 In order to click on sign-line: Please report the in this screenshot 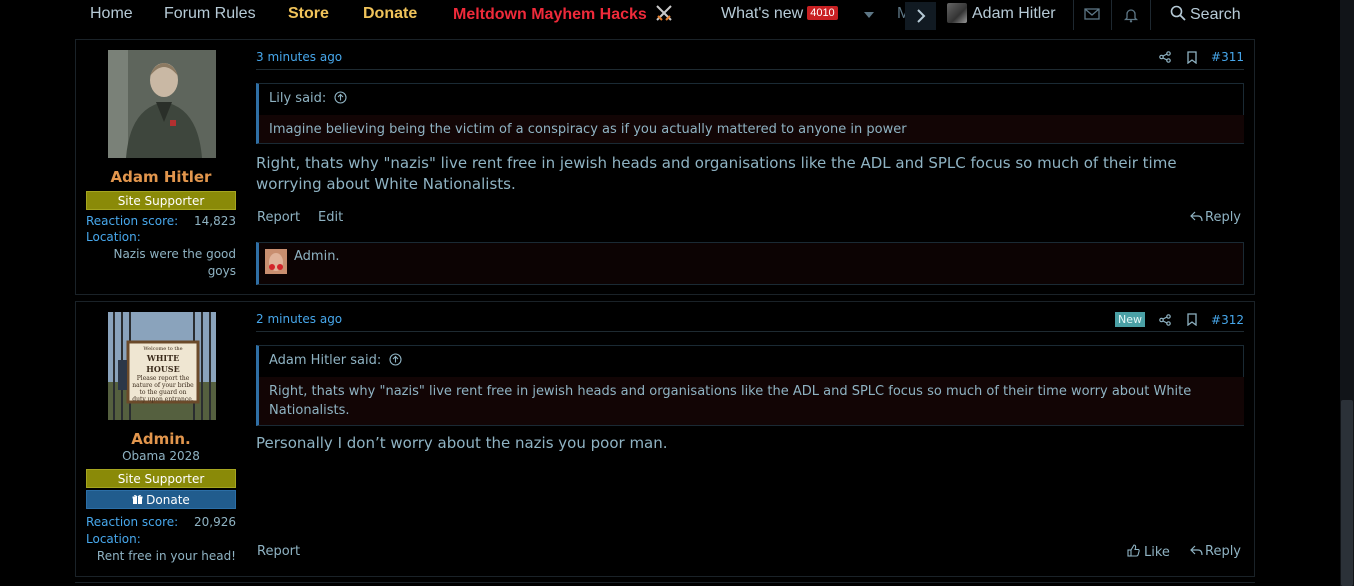, I will do `click(163, 378)`.